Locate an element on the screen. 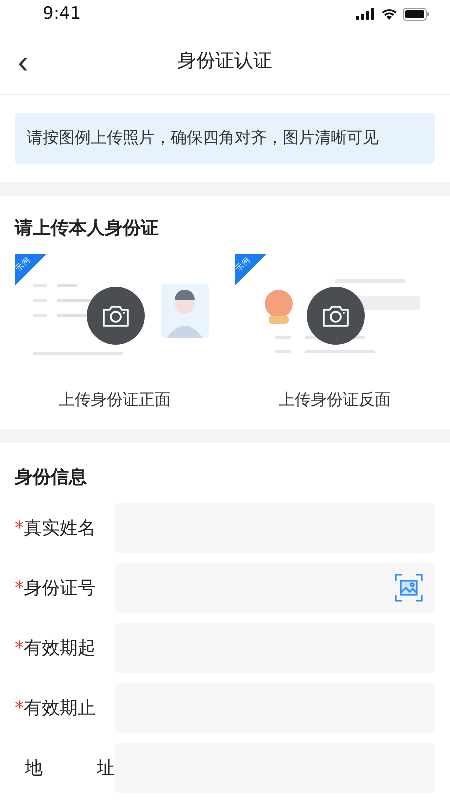  wifi-icon is located at coordinates (389, 14).